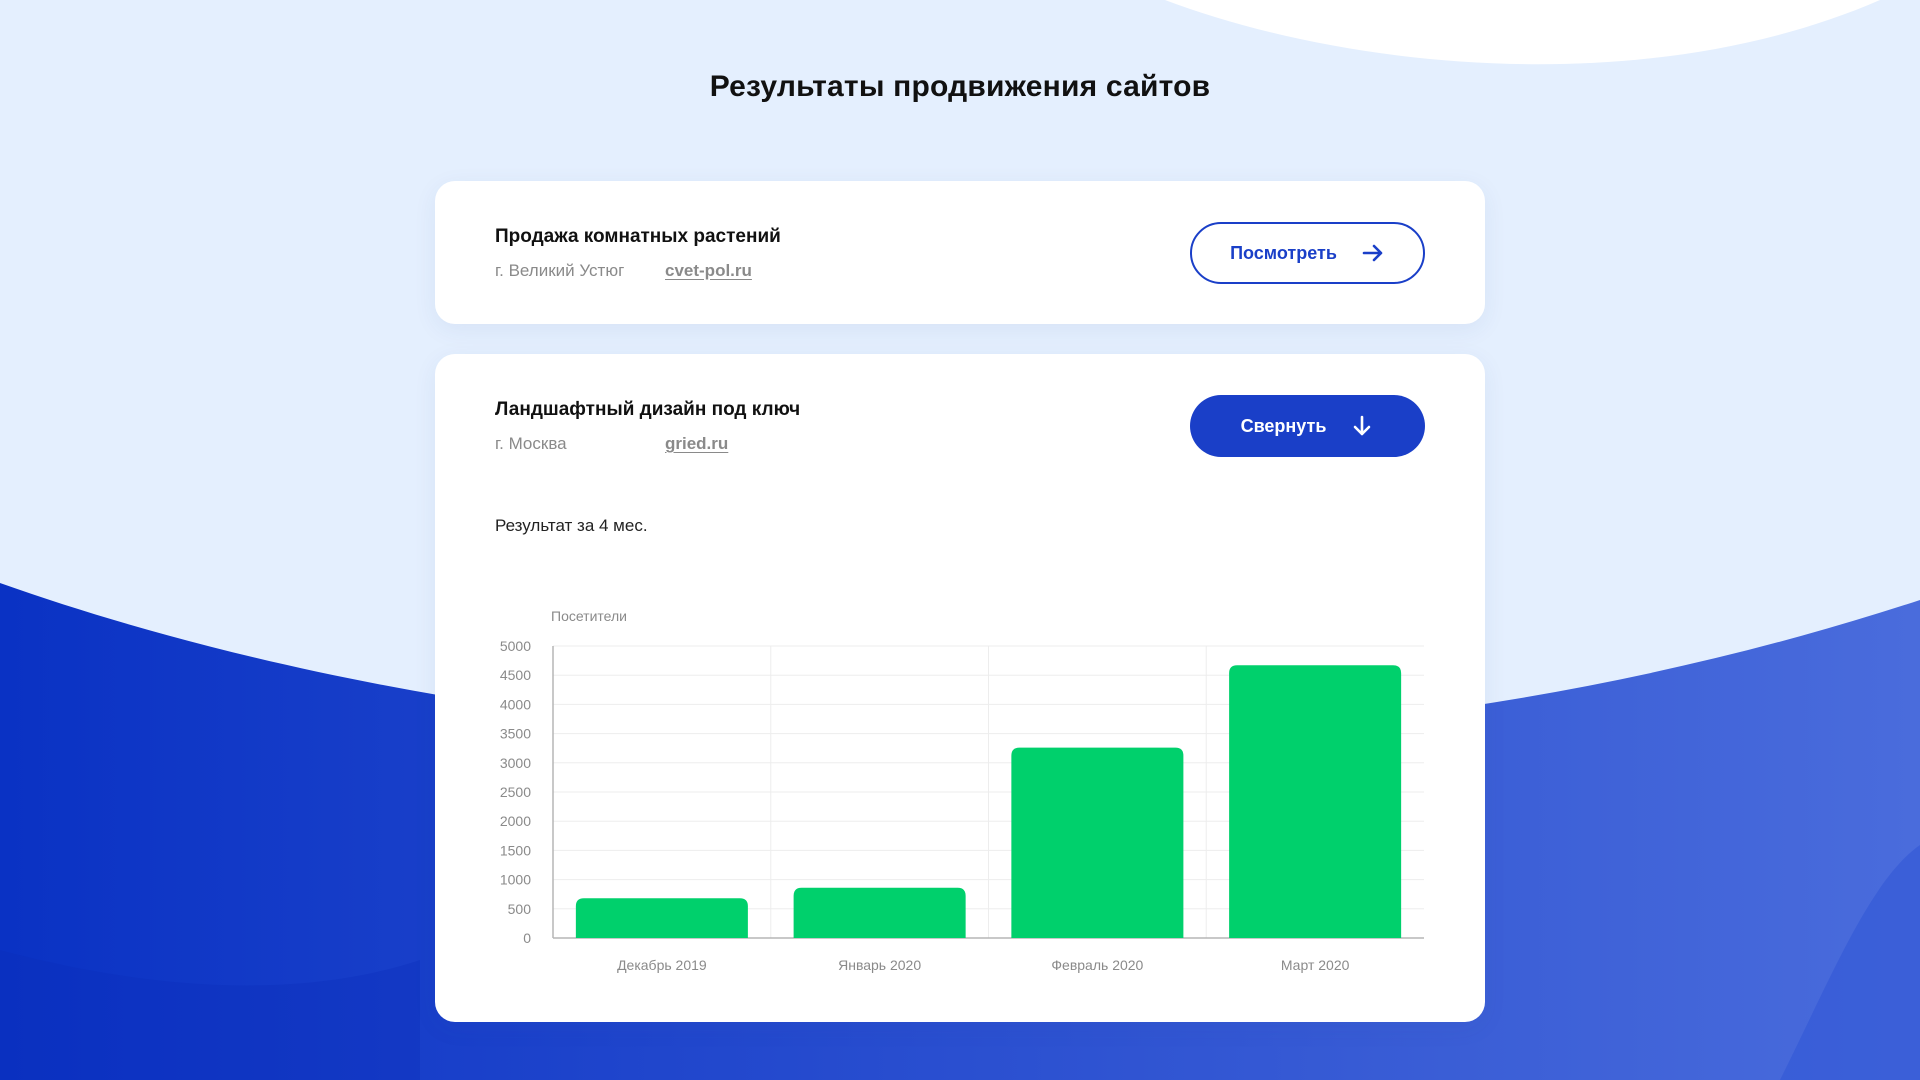 This screenshot has height=1080, width=1920. I want to click on collapse-button-label: Свернуть, so click(1283, 425).